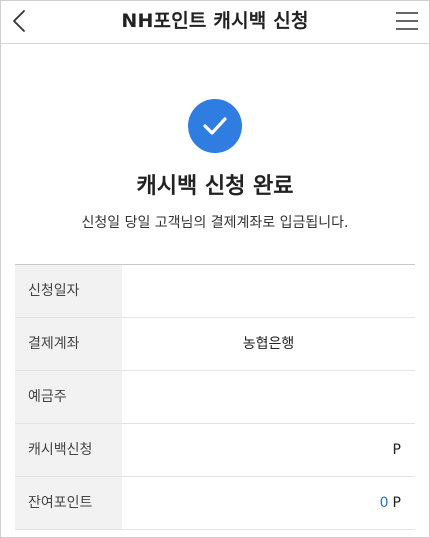  I want to click on row-label: 잔여포인트, so click(68, 503).